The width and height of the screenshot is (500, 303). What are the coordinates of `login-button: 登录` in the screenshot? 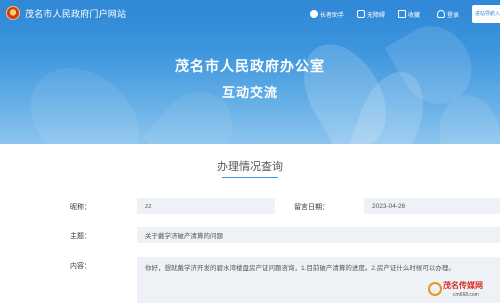 It's located at (448, 14).